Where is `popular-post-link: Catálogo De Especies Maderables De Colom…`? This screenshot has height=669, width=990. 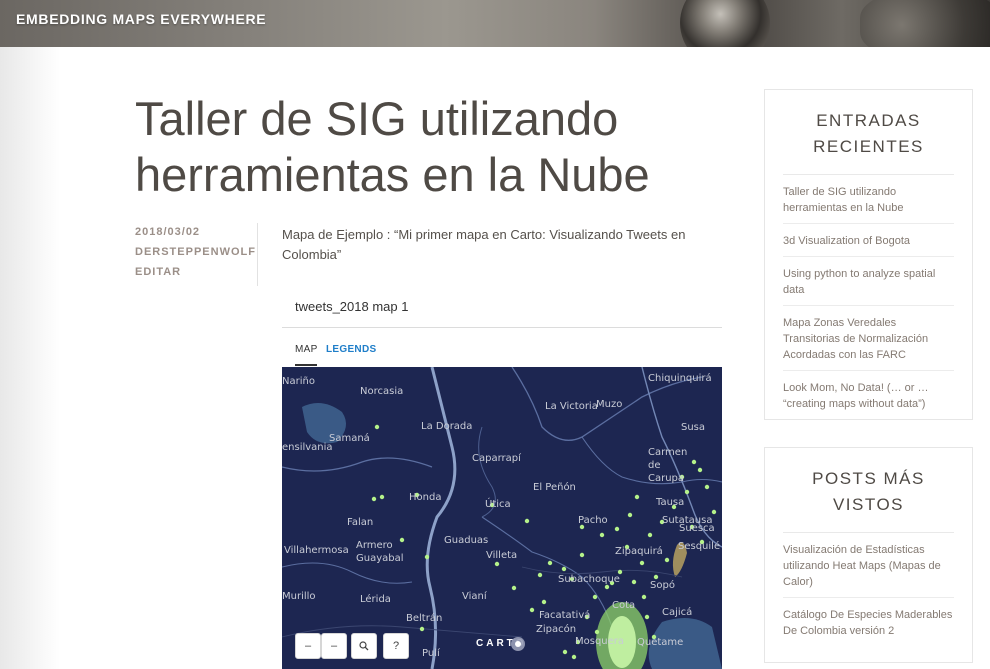
popular-post-link: Catálogo De Especies Maderables De Colom… is located at coordinates (868, 622).